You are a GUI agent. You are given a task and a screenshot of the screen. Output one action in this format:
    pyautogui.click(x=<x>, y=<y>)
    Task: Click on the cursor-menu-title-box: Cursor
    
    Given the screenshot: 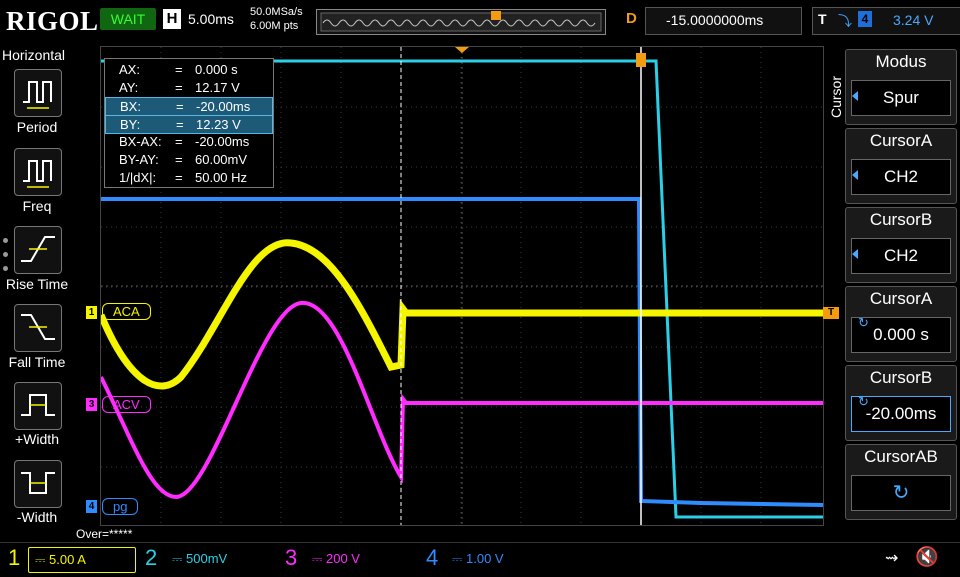 What is the action you would take?
    pyautogui.click(x=836, y=100)
    